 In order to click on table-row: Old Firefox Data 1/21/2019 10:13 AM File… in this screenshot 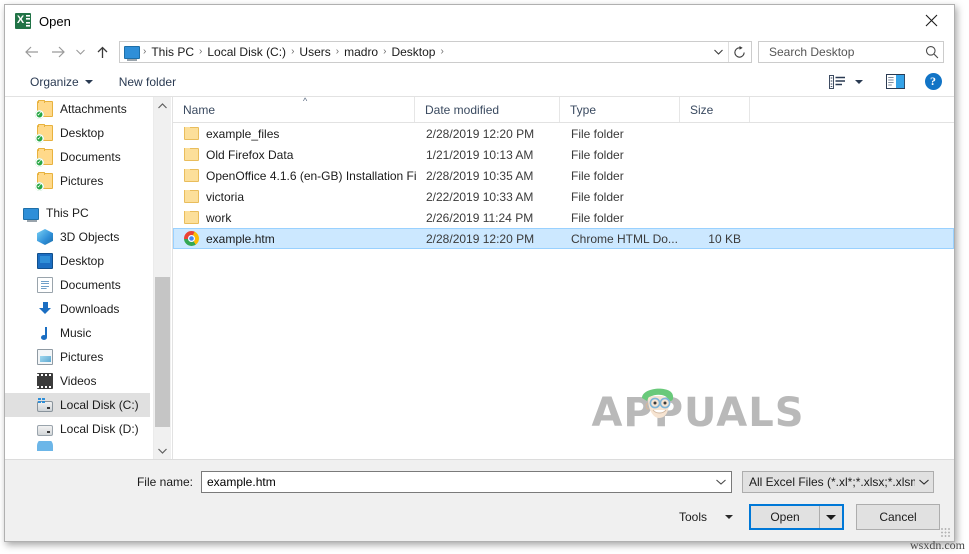, I will do `click(563, 154)`.